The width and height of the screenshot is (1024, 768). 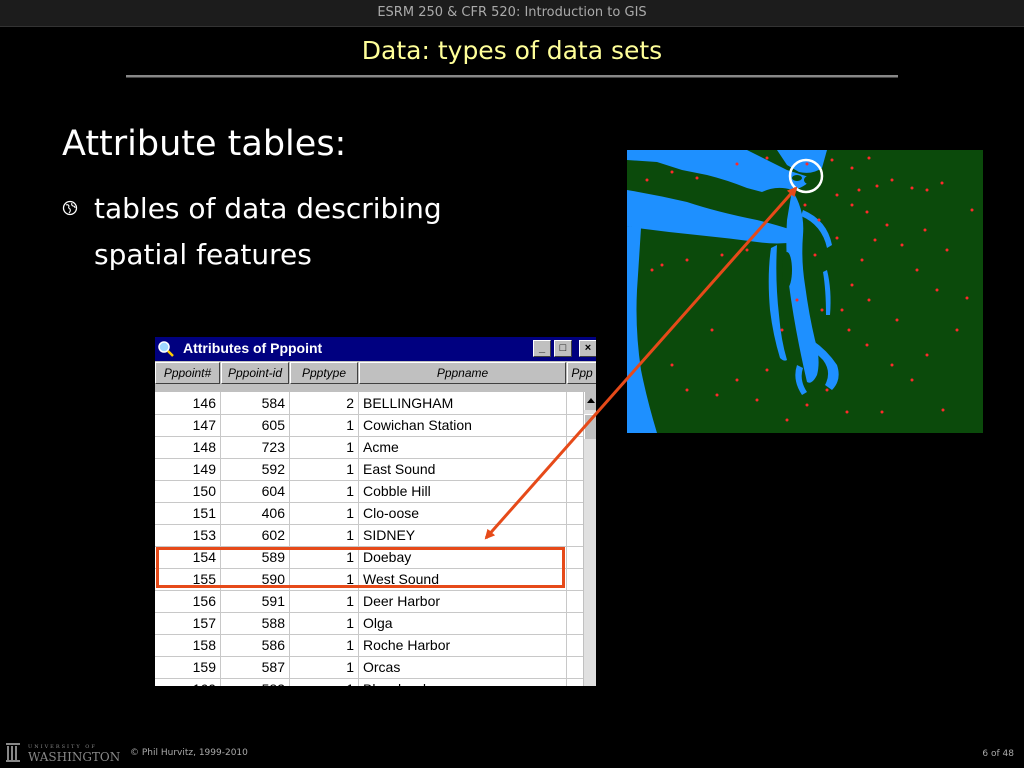 What do you see at coordinates (188, 535) in the screenshot?
I see `cell: 153` at bounding box center [188, 535].